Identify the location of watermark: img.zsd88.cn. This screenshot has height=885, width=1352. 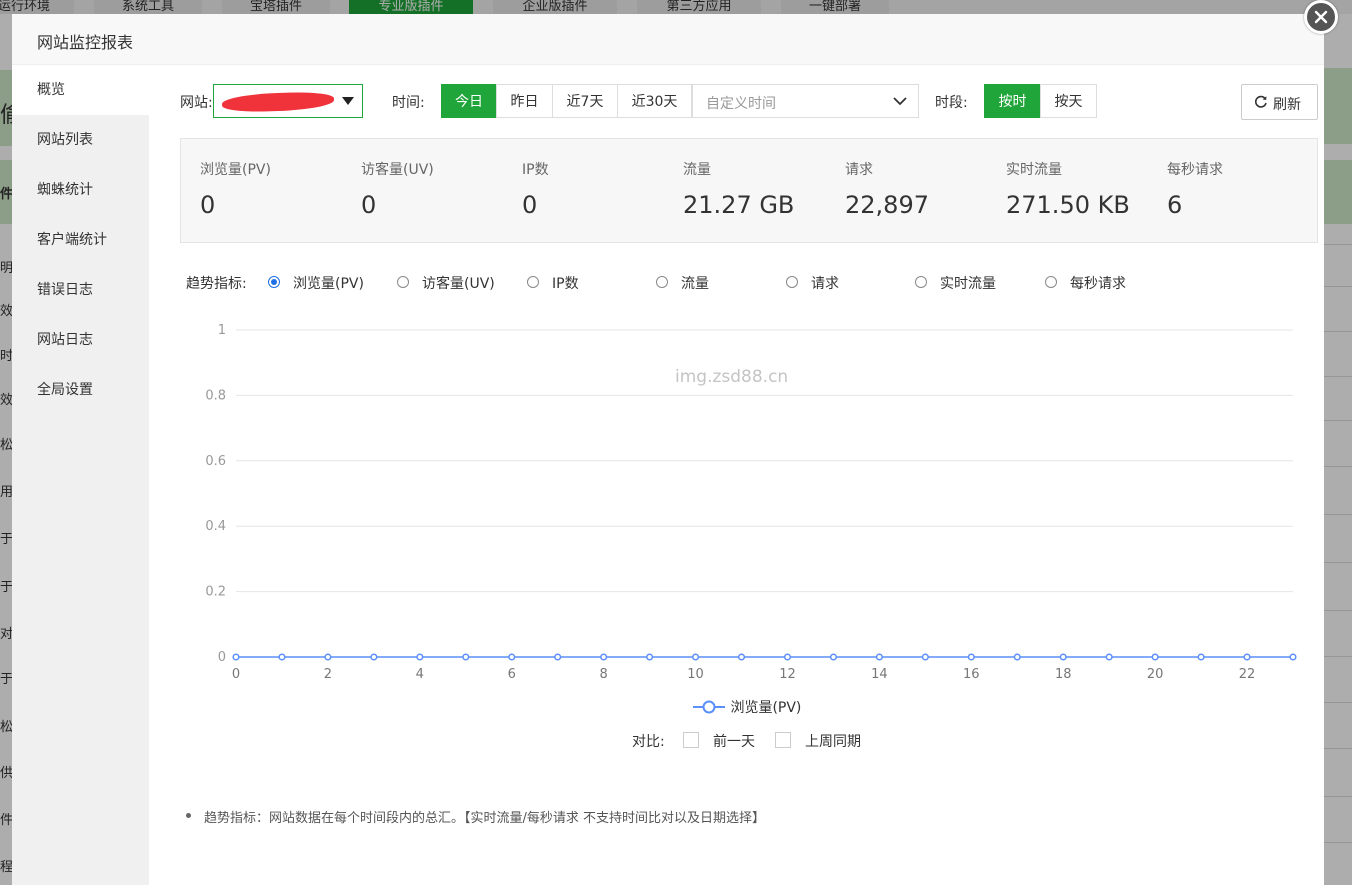
(732, 377).